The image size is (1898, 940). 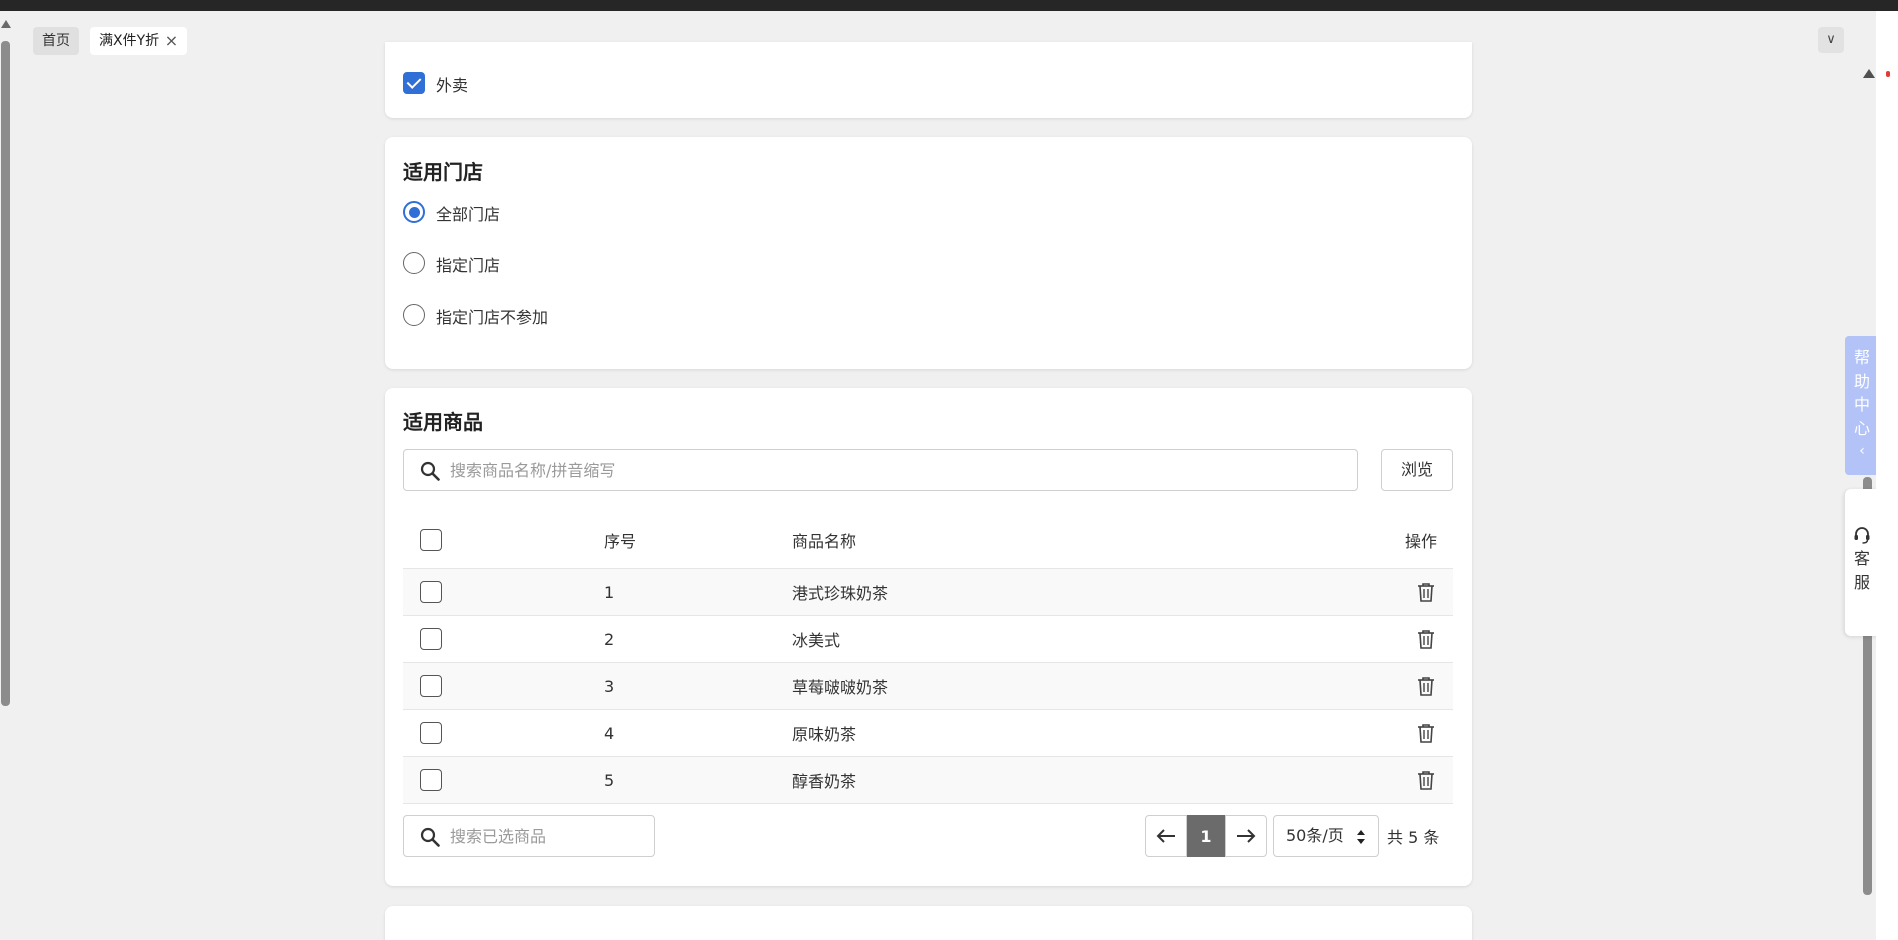 I want to click on channel-card: 外卖, so click(x=928, y=80).